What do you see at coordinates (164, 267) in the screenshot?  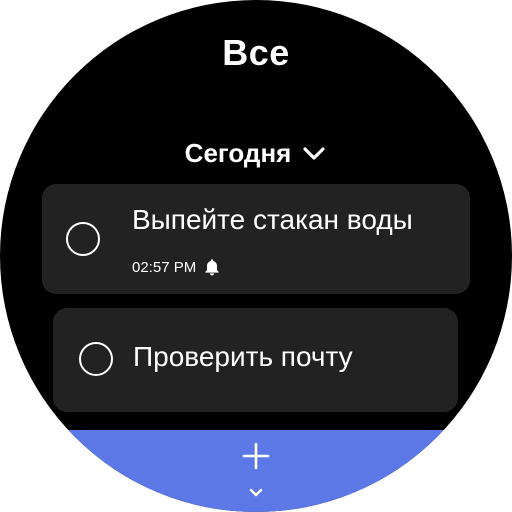 I see `task-time: 02:57 PM` at bounding box center [164, 267].